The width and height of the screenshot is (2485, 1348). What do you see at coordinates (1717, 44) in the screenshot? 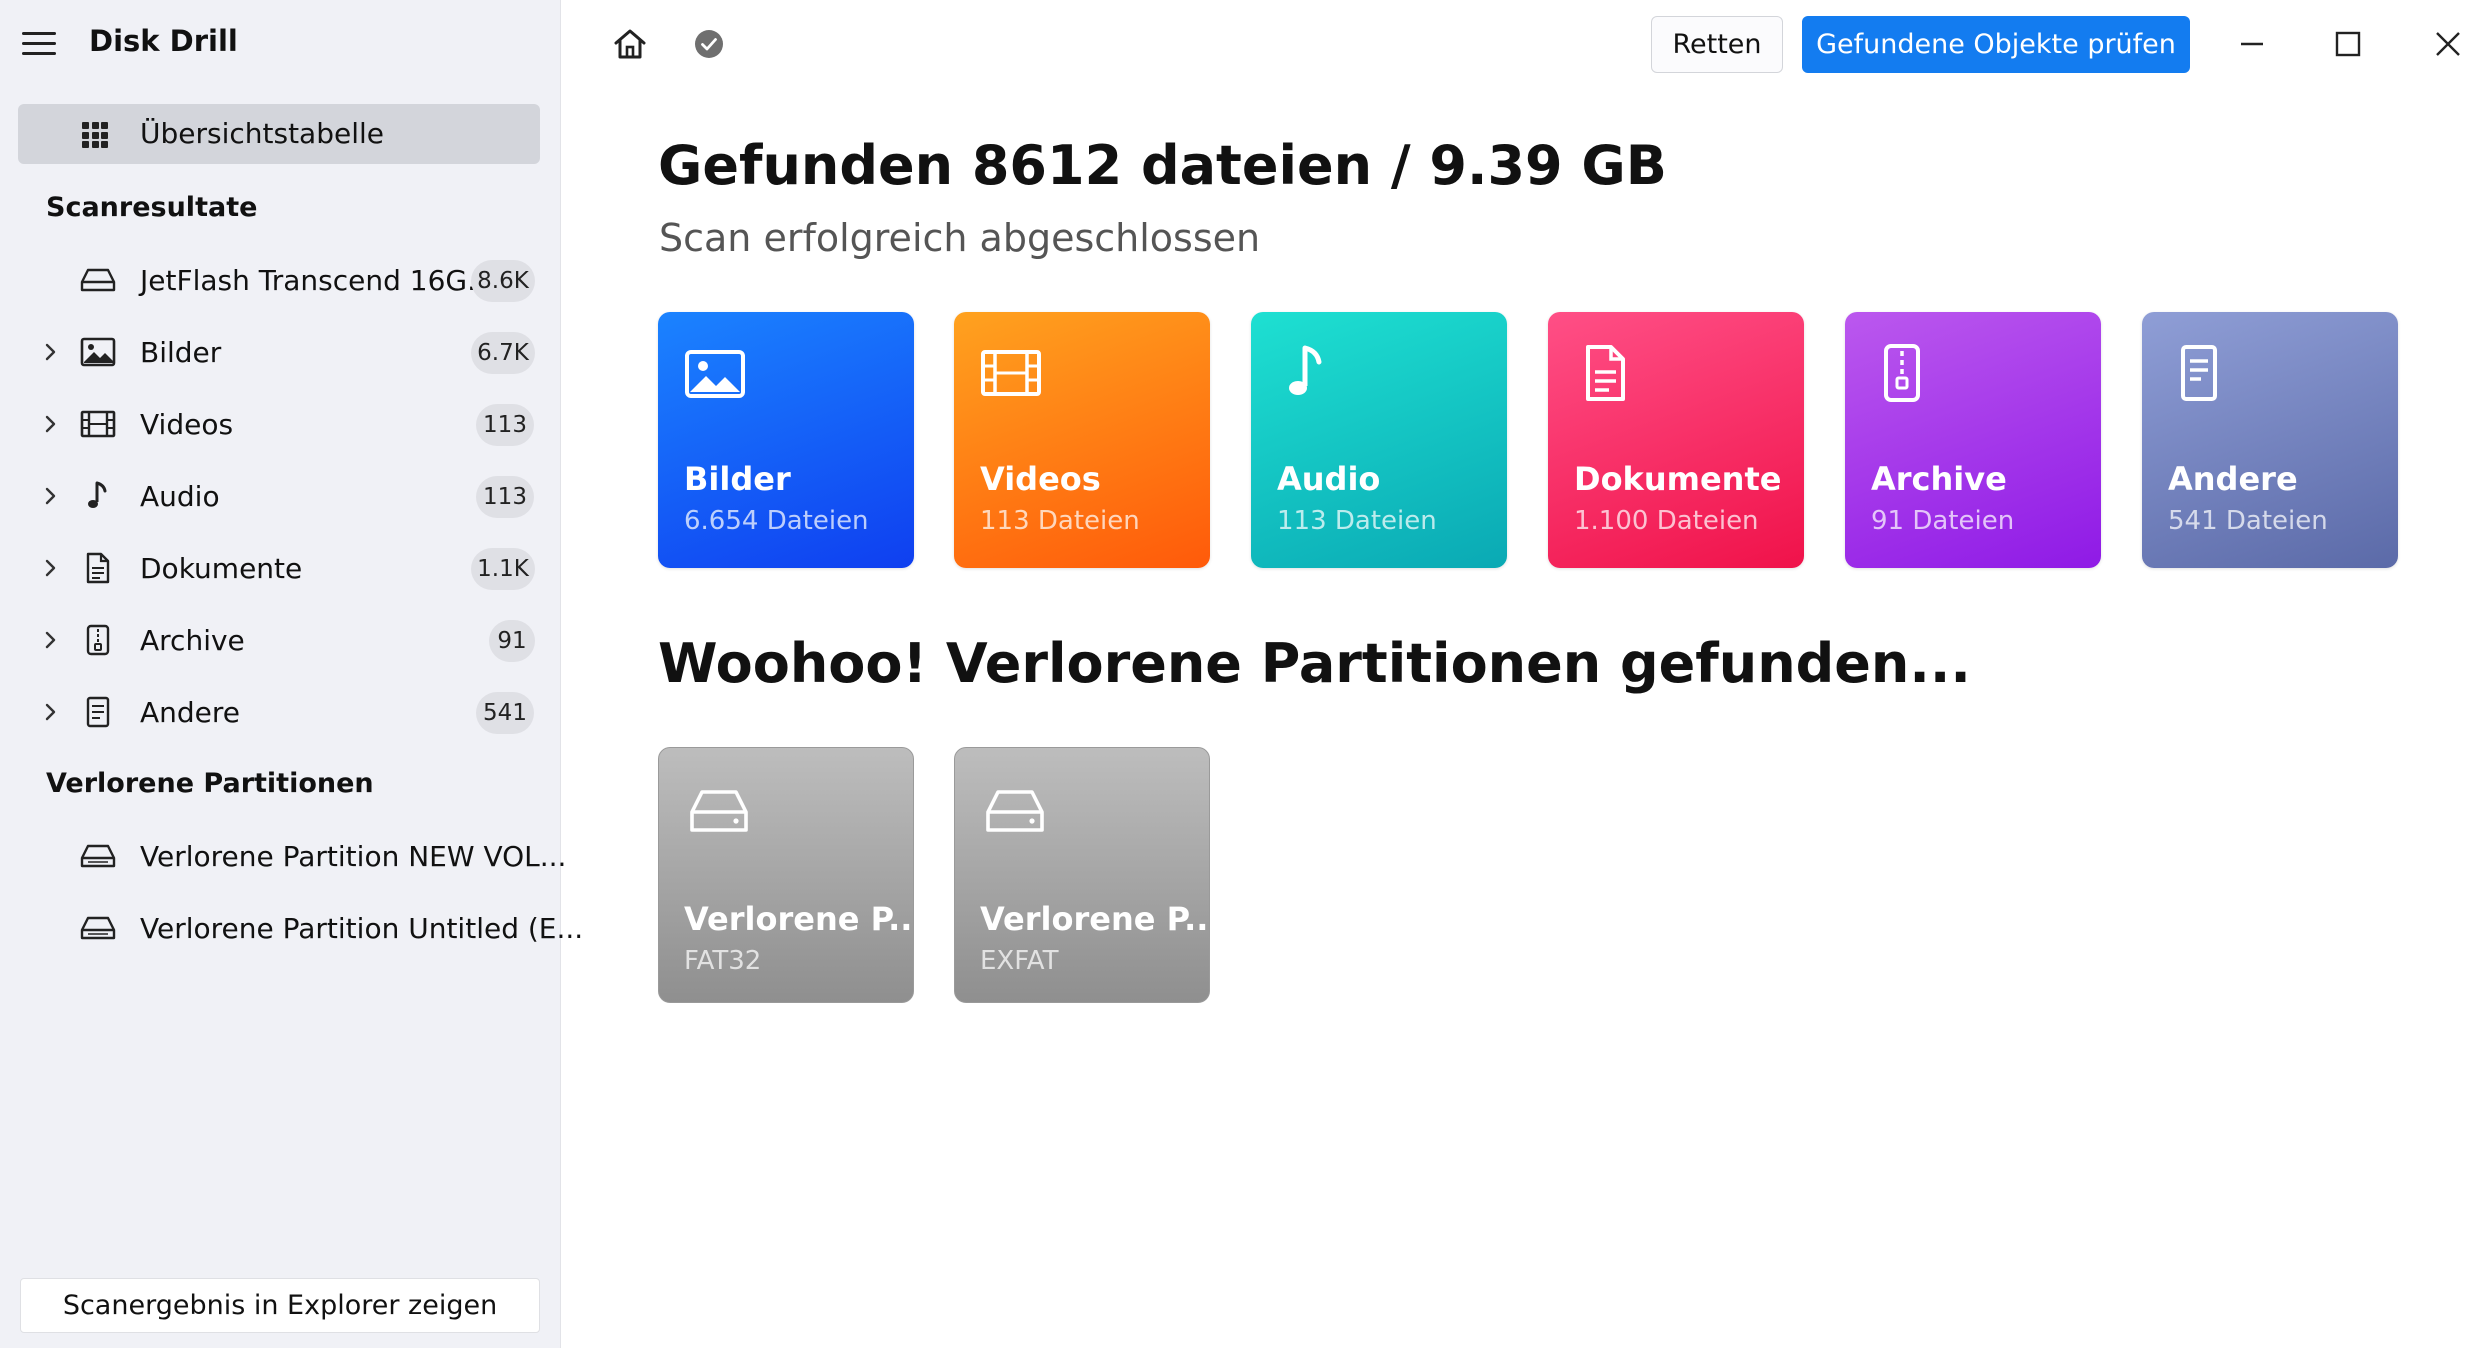
I see `recover-button: Retten` at bounding box center [1717, 44].